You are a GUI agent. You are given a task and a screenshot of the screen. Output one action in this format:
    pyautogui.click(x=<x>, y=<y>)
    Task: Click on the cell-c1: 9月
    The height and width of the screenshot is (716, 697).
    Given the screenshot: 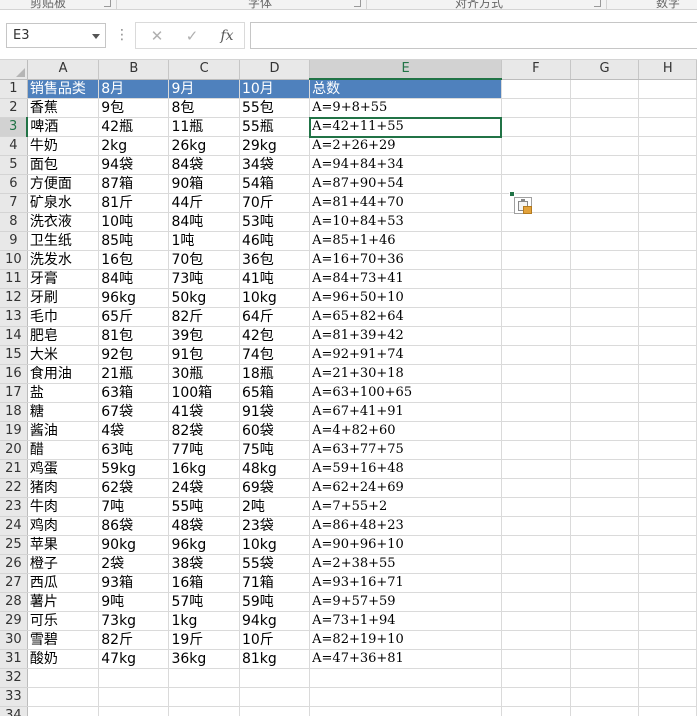 What is the action you would take?
    pyautogui.click(x=204, y=89)
    